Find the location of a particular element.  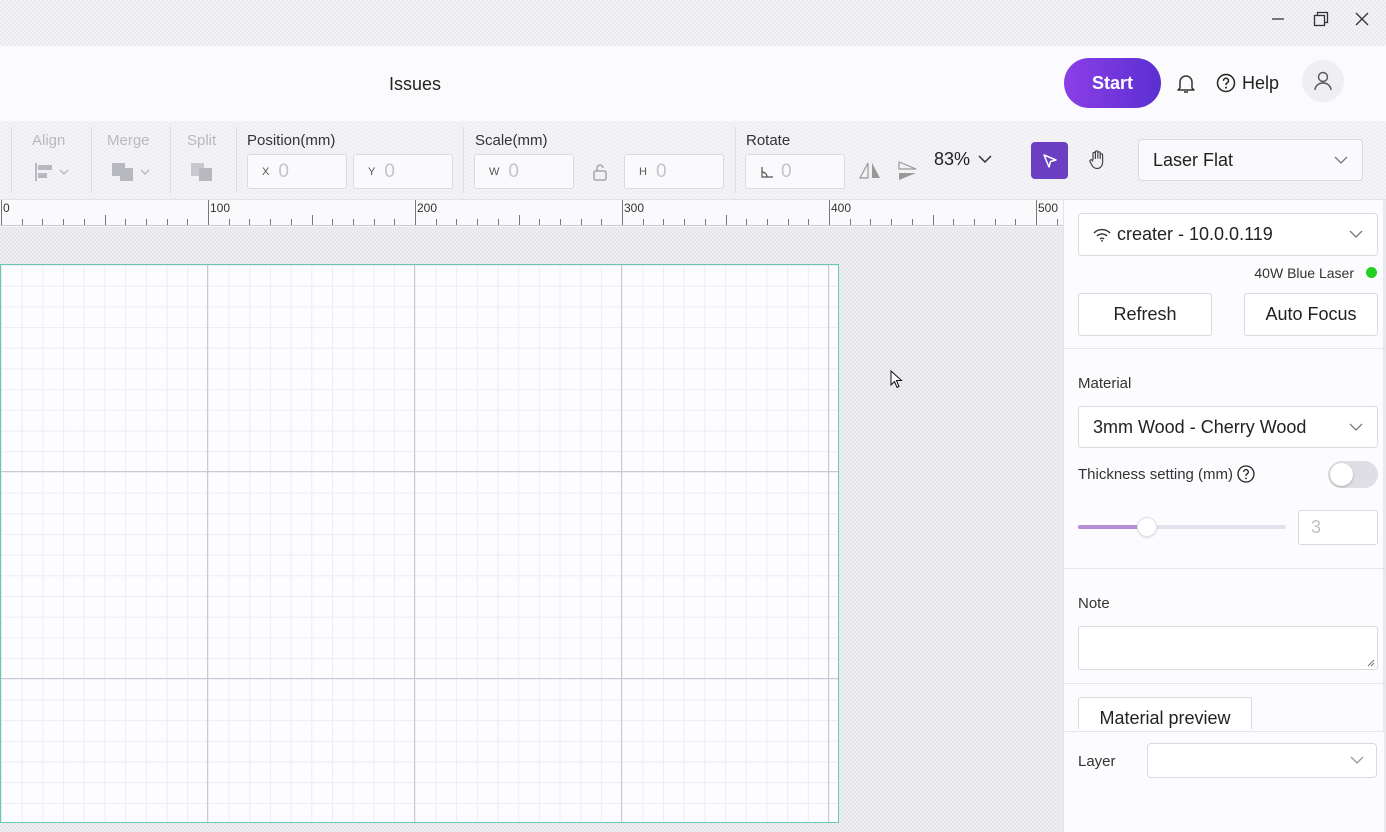

layer-select is located at coordinates (1262, 760).